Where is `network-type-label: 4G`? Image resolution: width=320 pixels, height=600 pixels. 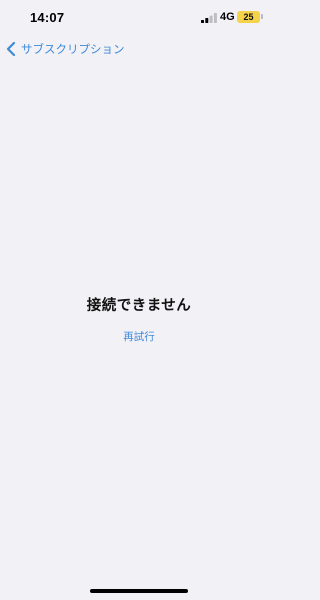
network-type-label: 4G is located at coordinates (227, 17).